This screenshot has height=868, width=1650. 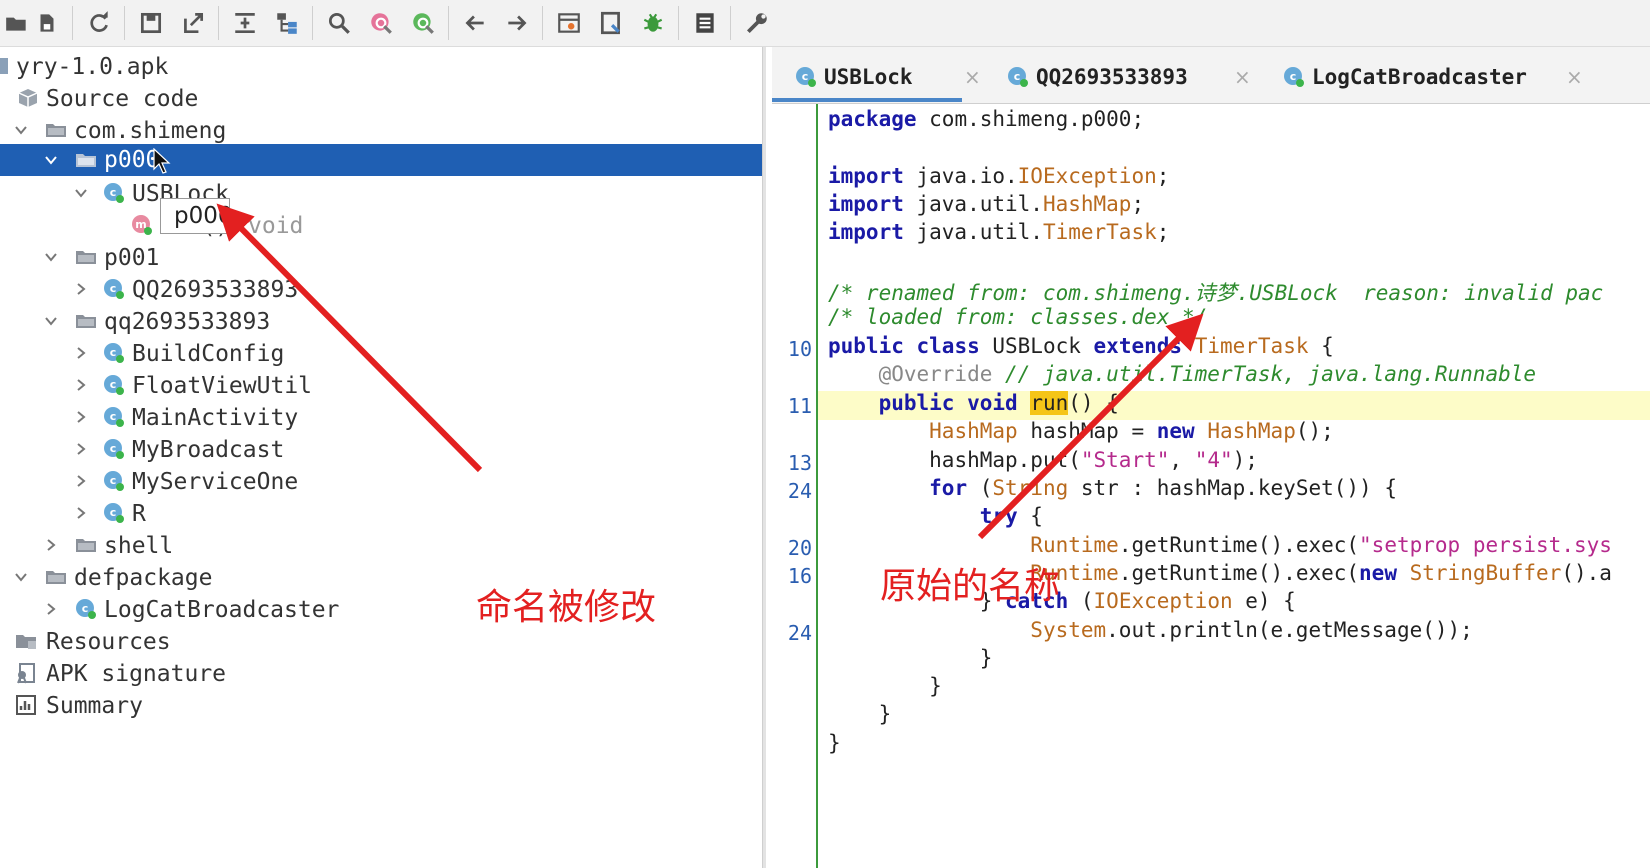 What do you see at coordinates (381, 513) in the screenshot?
I see `tree-item-r: c R` at bounding box center [381, 513].